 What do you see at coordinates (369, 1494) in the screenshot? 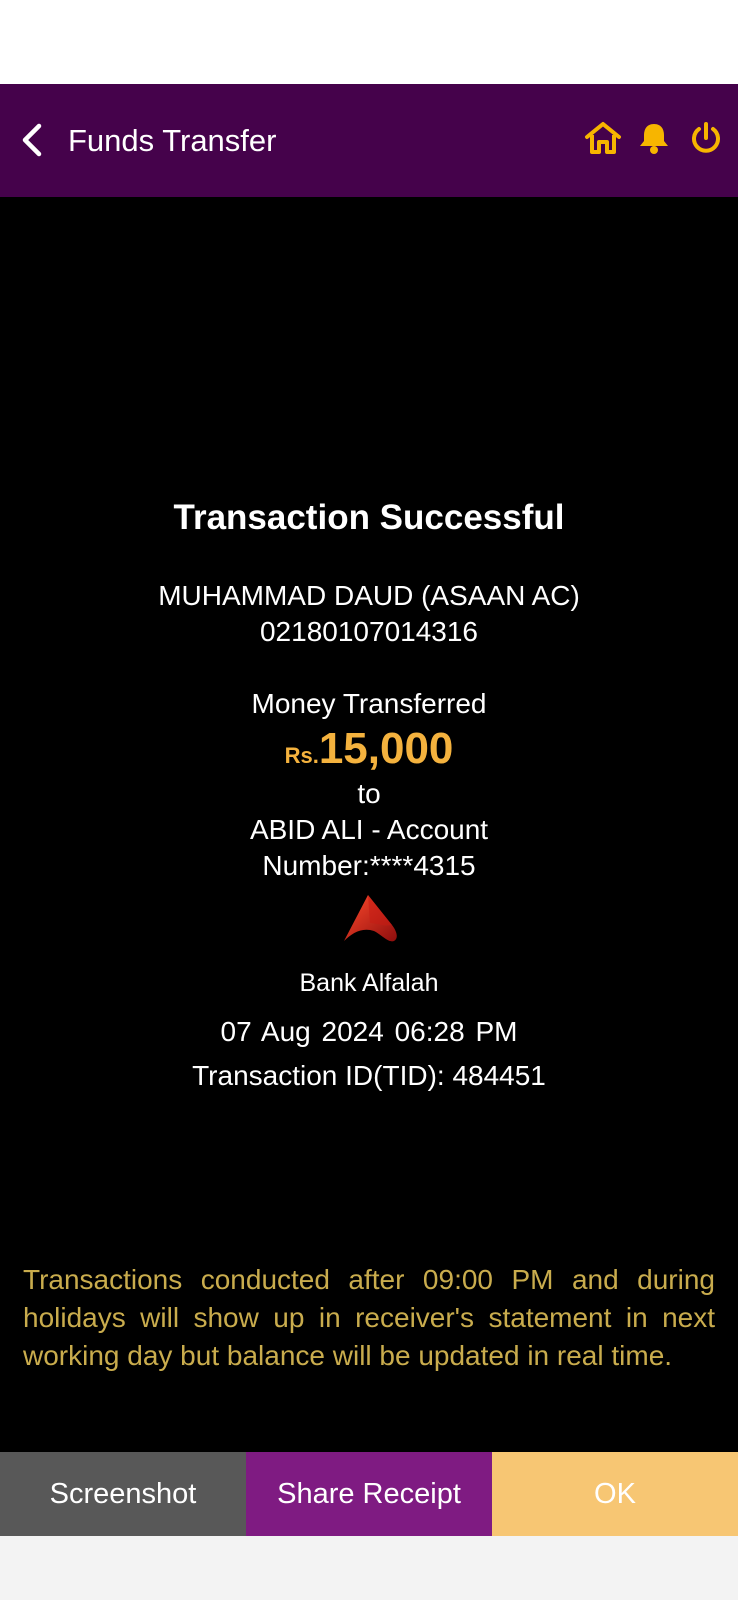
I see `share-receipt-button: Share Receipt` at bounding box center [369, 1494].